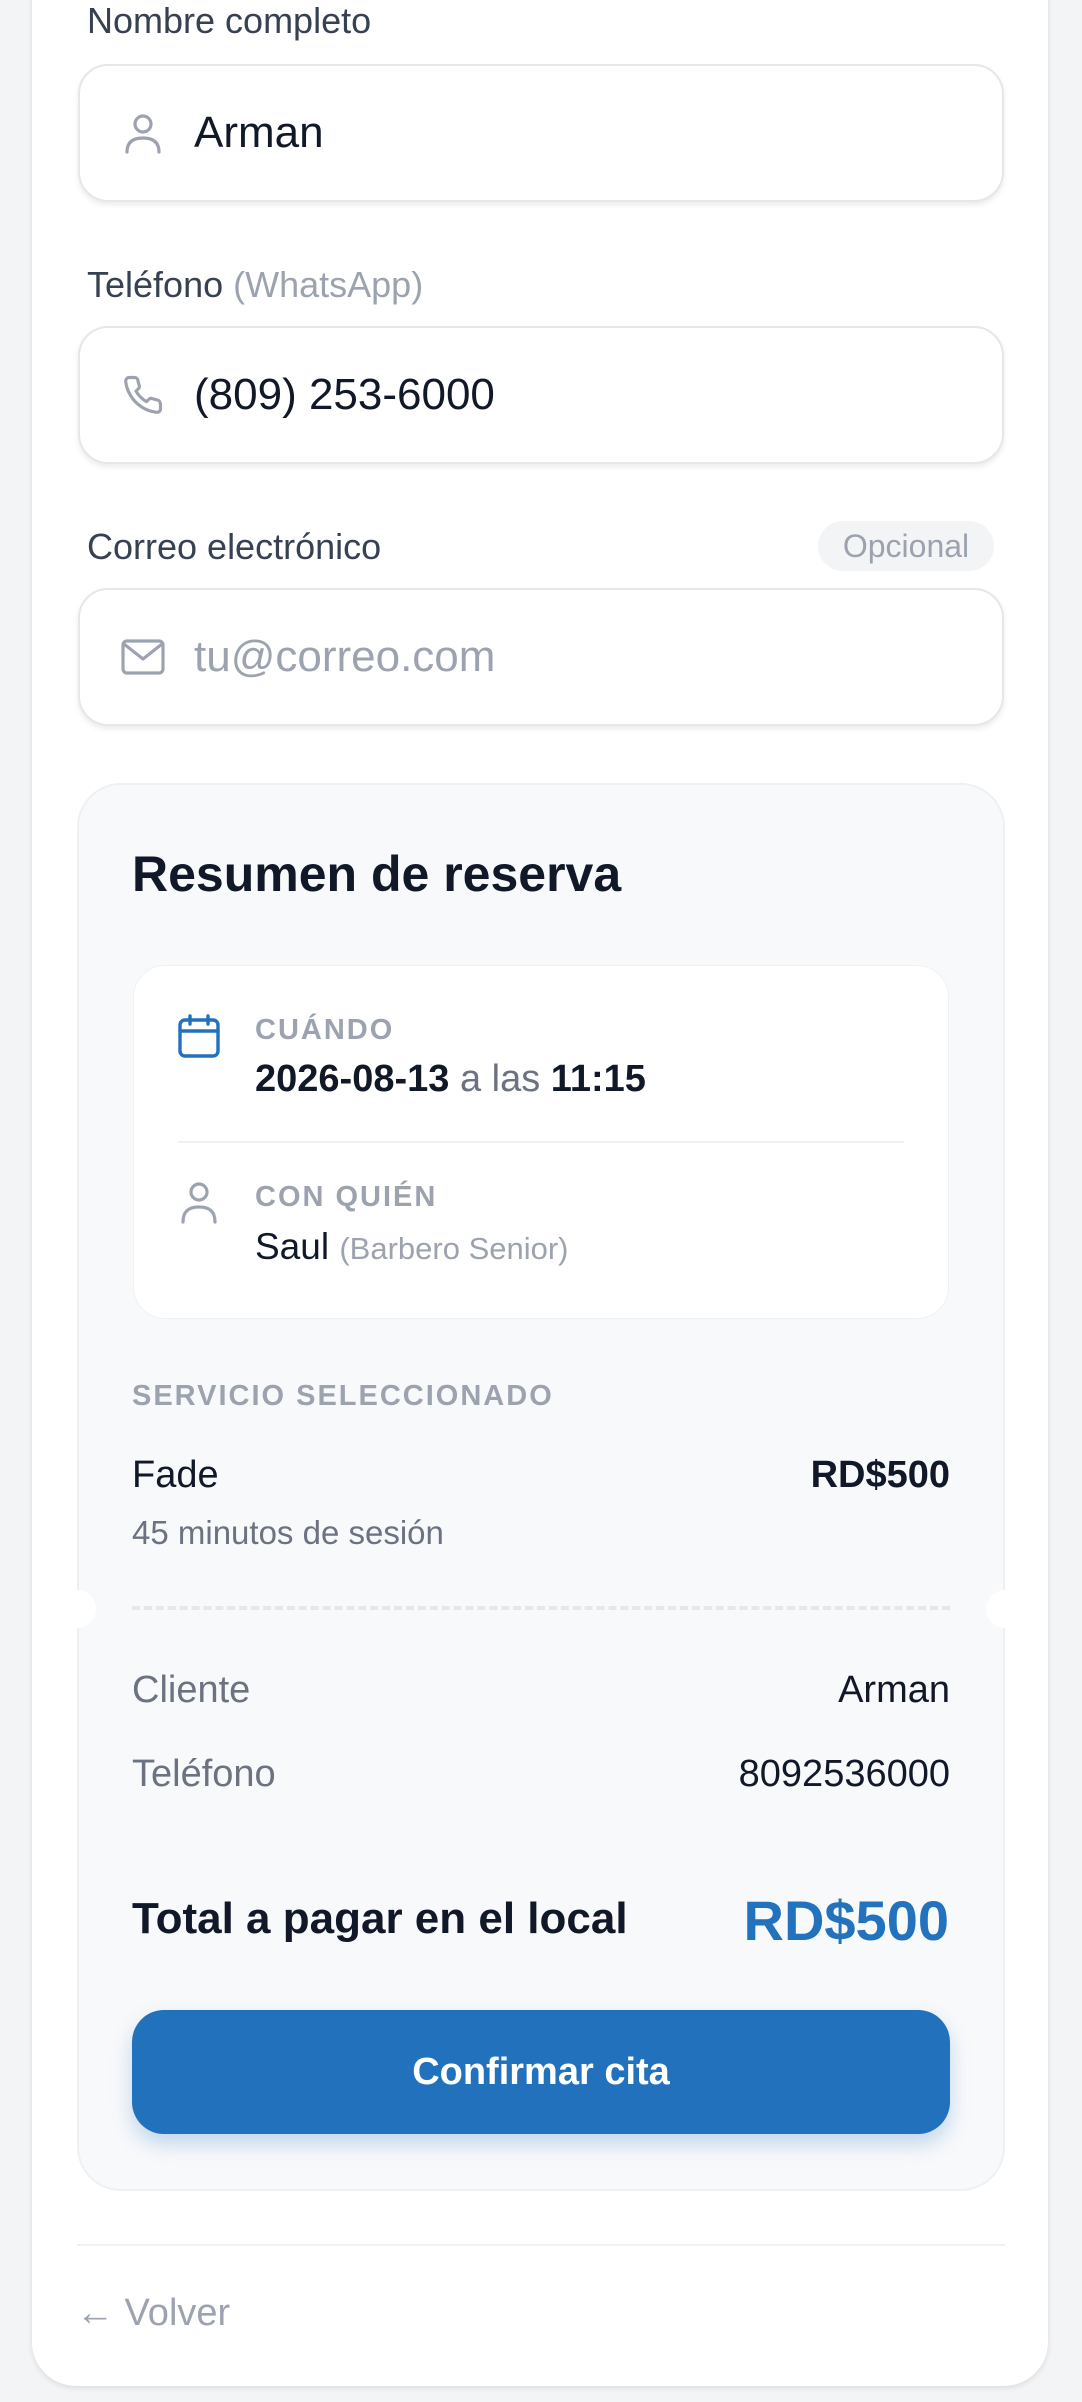  Describe the element at coordinates (175, 1475) in the screenshot. I see `service-name: Fade` at that location.